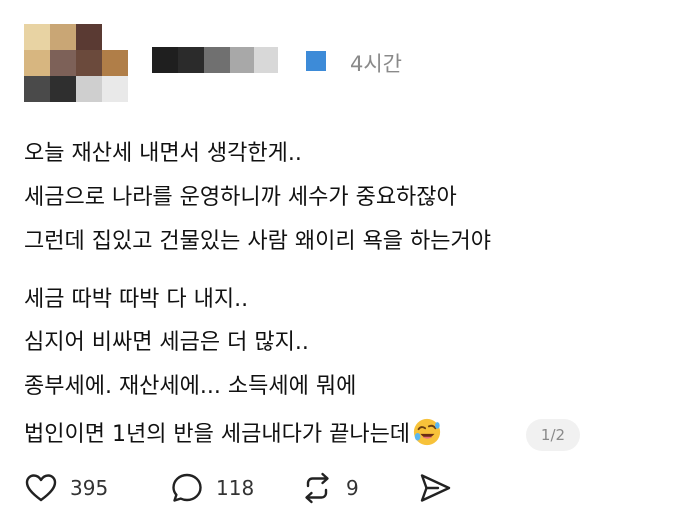  I want to click on post-line: 세금 따박 따박 다 내지.., so click(136, 299).